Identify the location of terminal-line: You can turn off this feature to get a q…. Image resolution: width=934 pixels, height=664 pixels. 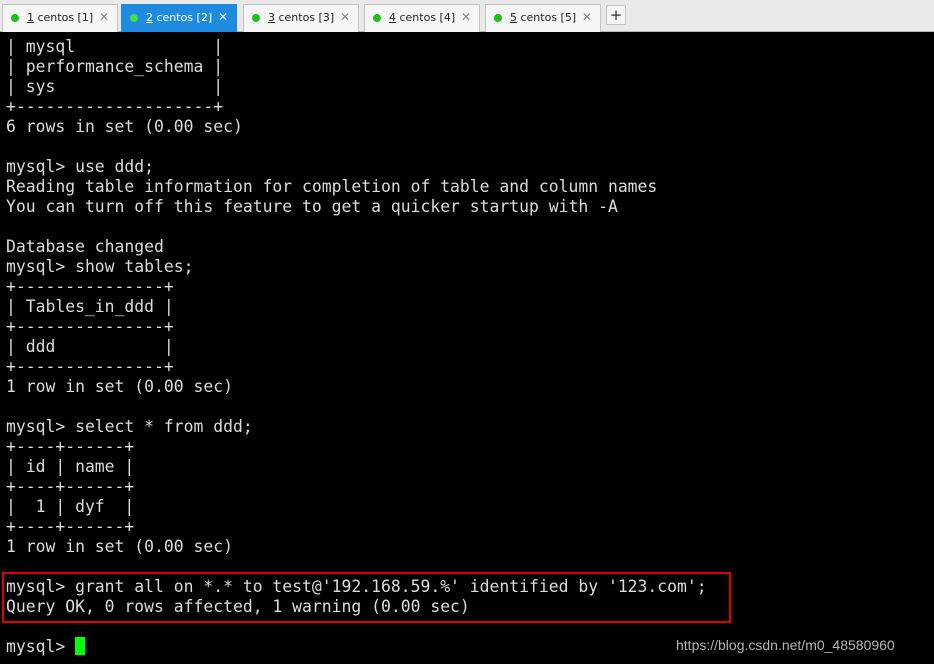
(312, 206).